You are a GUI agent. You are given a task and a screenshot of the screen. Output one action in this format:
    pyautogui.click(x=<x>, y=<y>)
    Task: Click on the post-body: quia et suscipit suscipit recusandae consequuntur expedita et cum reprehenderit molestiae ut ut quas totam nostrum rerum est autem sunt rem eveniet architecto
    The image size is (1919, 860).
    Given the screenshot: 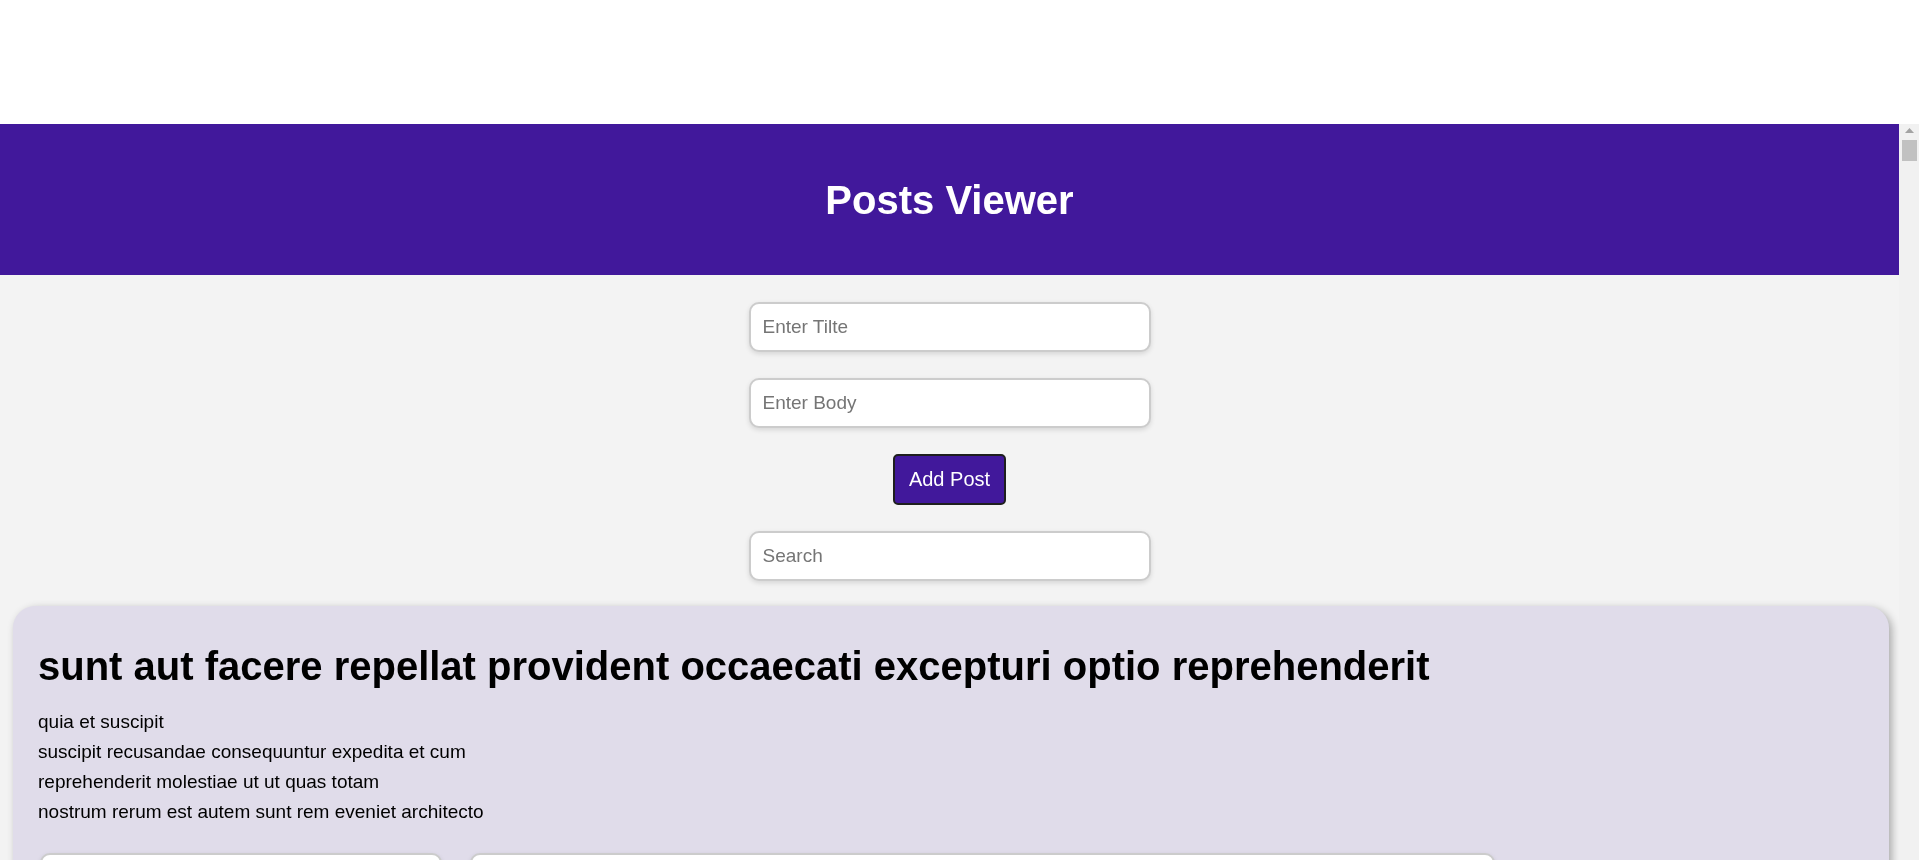 What is the action you would take?
    pyautogui.click(x=261, y=767)
    